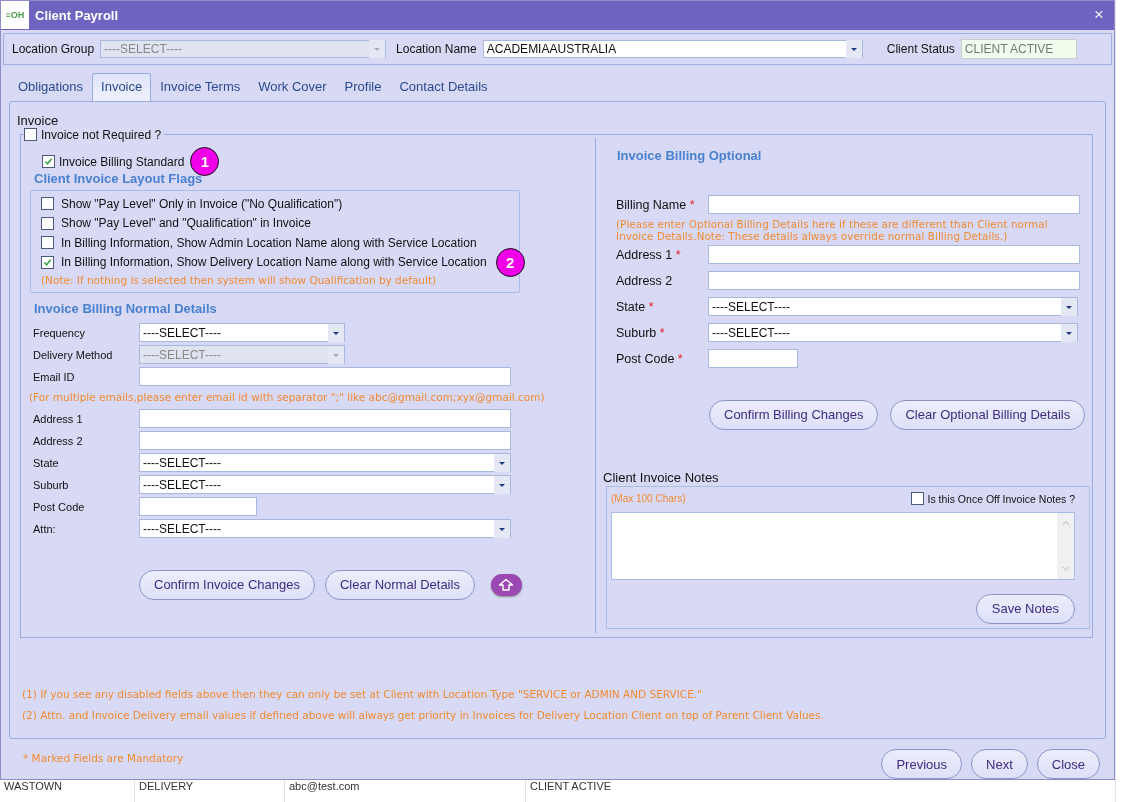  I want to click on section-title: Invoice, so click(38, 120).